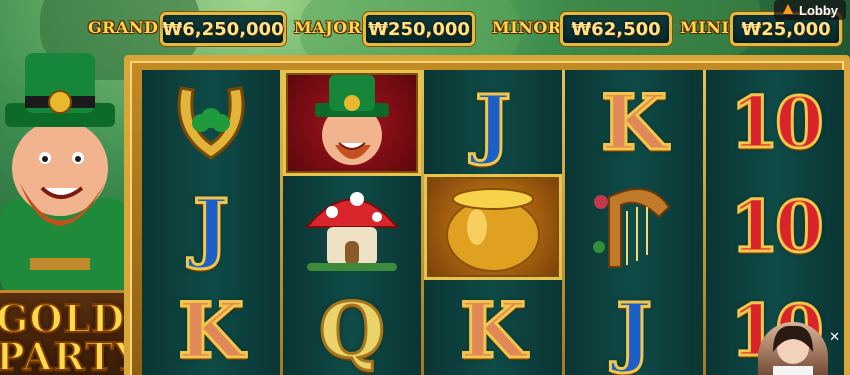 The width and height of the screenshot is (850, 375). What do you see at coordinates (211, 123) in the screenshot?
I see `reel-1-horseshoe-symbol` at bounding box center [211, 123].